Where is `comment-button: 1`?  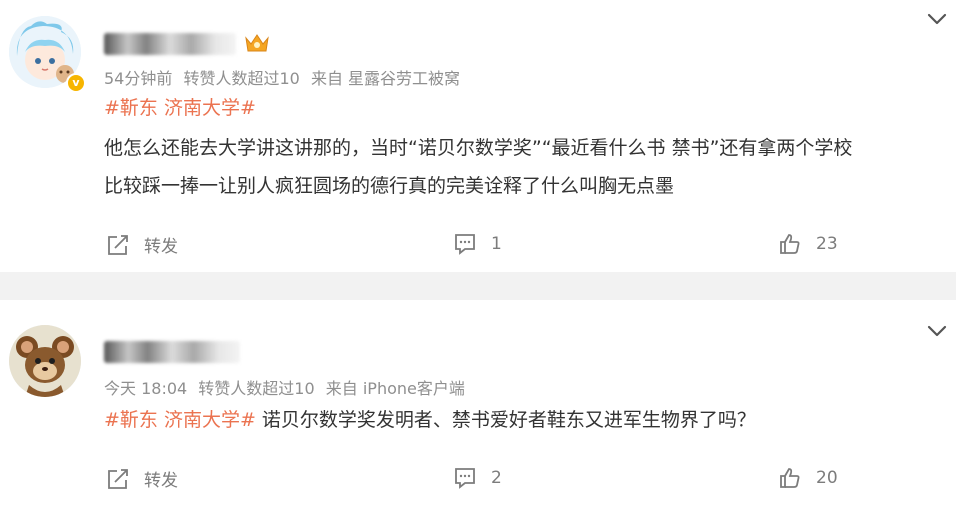 comment-button: 1 is located at coordinates (477, 244).